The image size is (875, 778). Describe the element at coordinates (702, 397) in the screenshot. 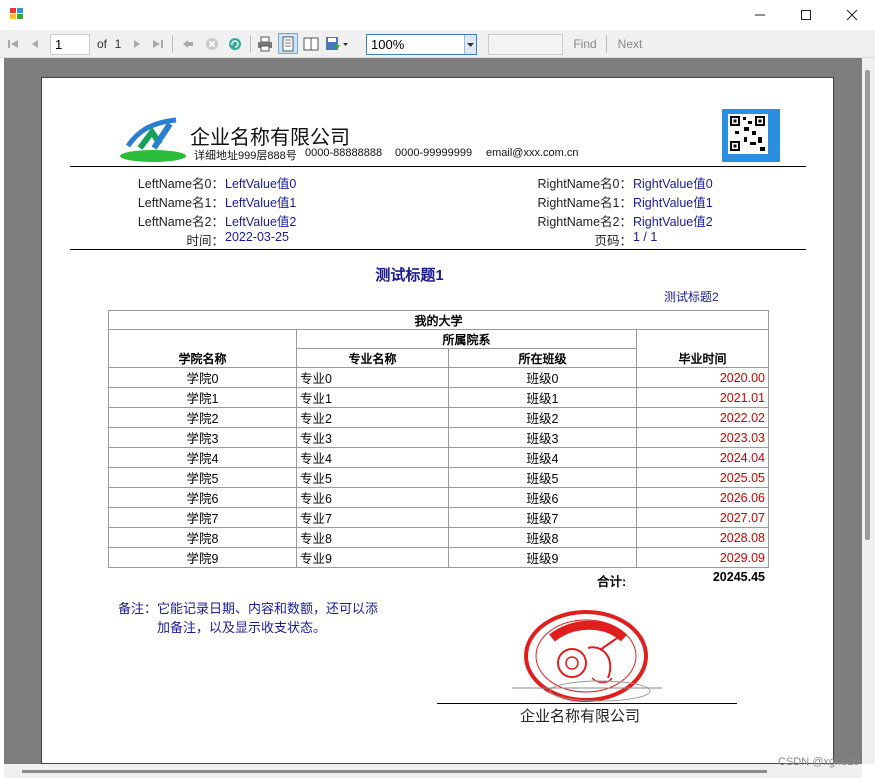

I see `cell-graduation: 2021.01` at that location.